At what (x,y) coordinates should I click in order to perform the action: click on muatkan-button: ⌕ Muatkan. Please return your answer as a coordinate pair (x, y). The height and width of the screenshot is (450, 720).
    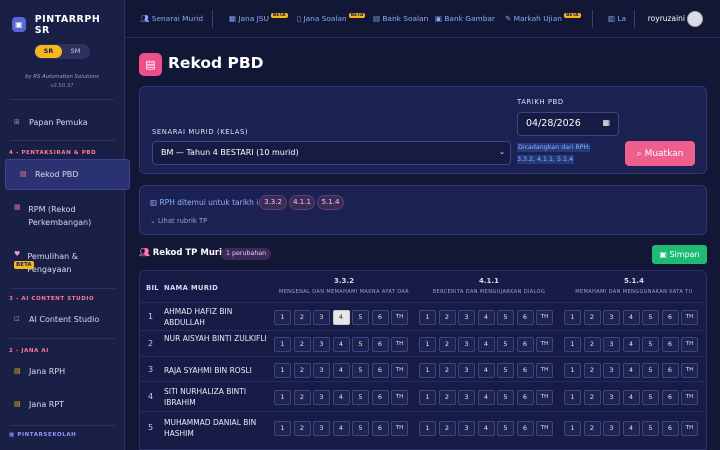
    Looking at the image, I should click on (660, 153).